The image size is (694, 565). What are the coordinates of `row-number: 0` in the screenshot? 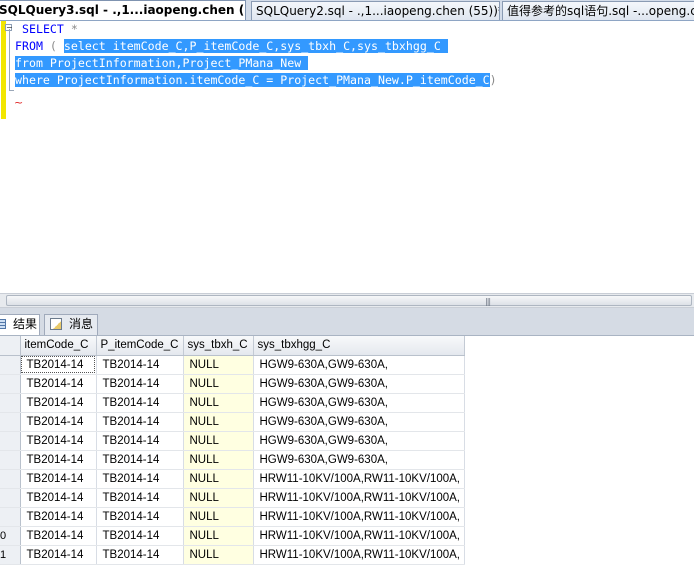 It's located at (10, 536).